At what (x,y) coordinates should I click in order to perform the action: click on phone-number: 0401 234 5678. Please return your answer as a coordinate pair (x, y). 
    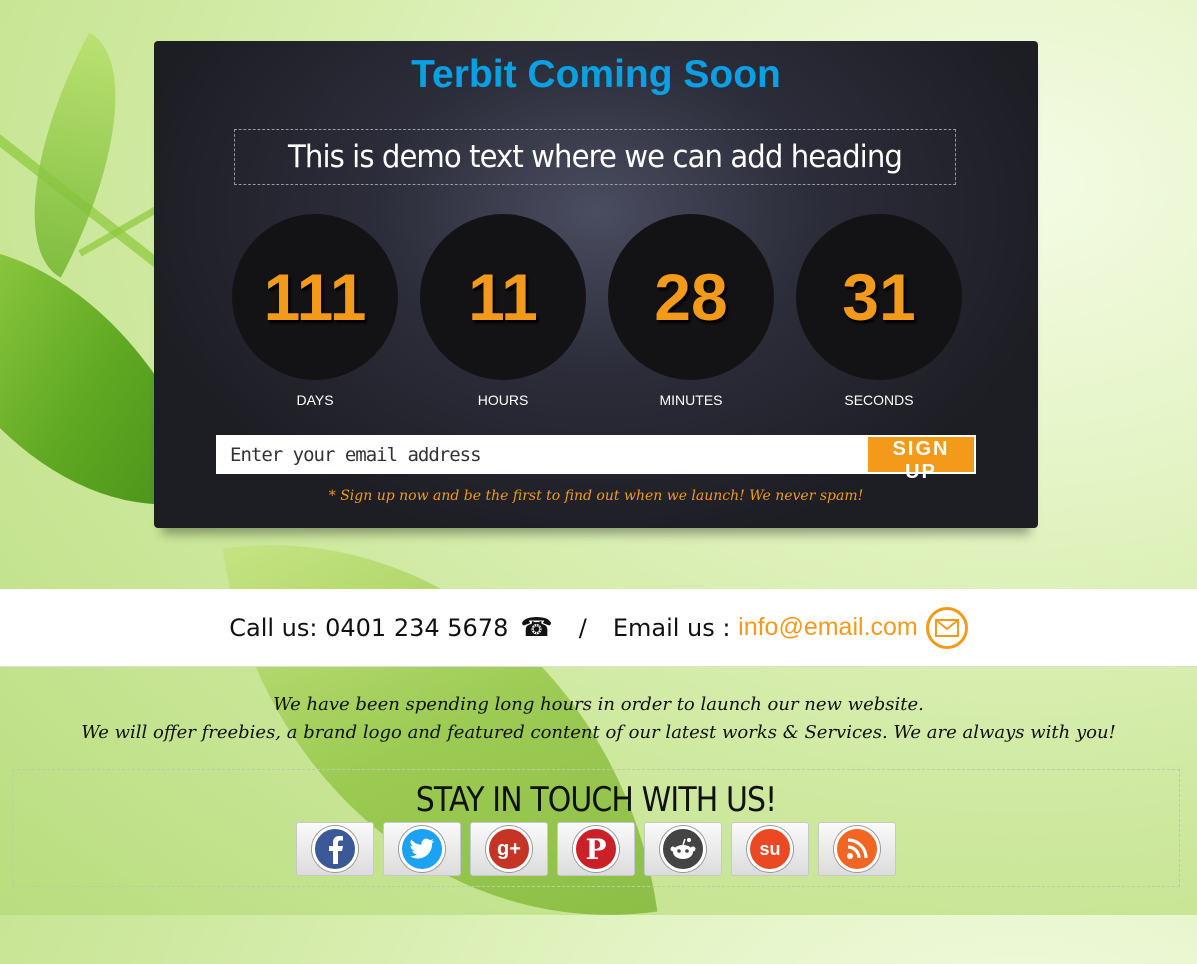
    Looking at the image, I should click on (417, 627).